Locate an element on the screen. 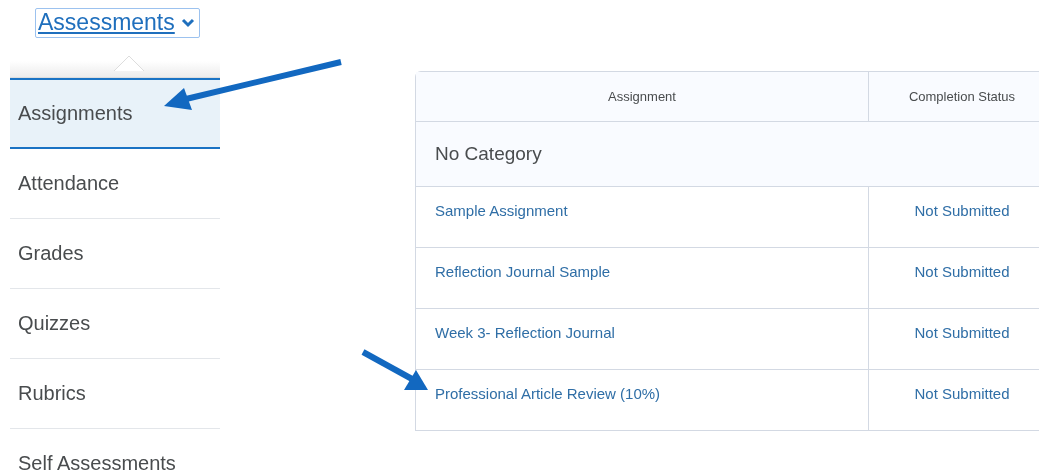 The image size is (1039, 471). menu-item: Attendance is located at coordinates (115, 184).